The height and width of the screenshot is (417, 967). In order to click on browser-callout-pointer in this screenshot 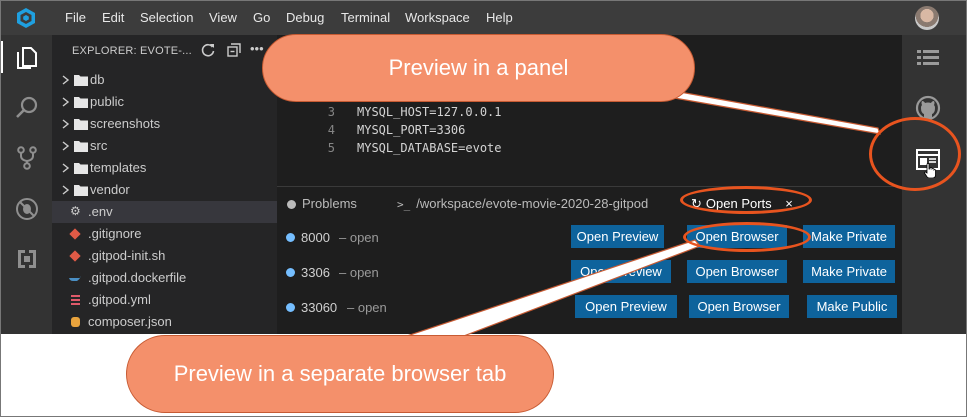, I will do `click(540, 292)`.